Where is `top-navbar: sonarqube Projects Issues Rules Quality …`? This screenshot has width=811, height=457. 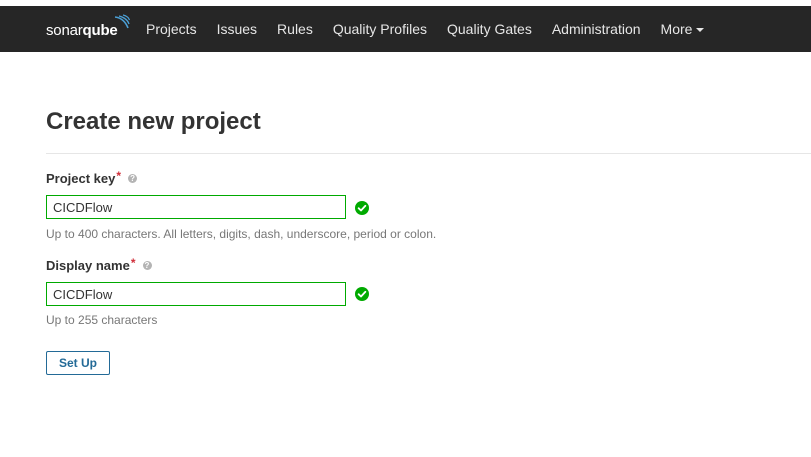
top-navbar: sonarqube Projects Issues Rules Quality … is located at coordinates (405, 29).